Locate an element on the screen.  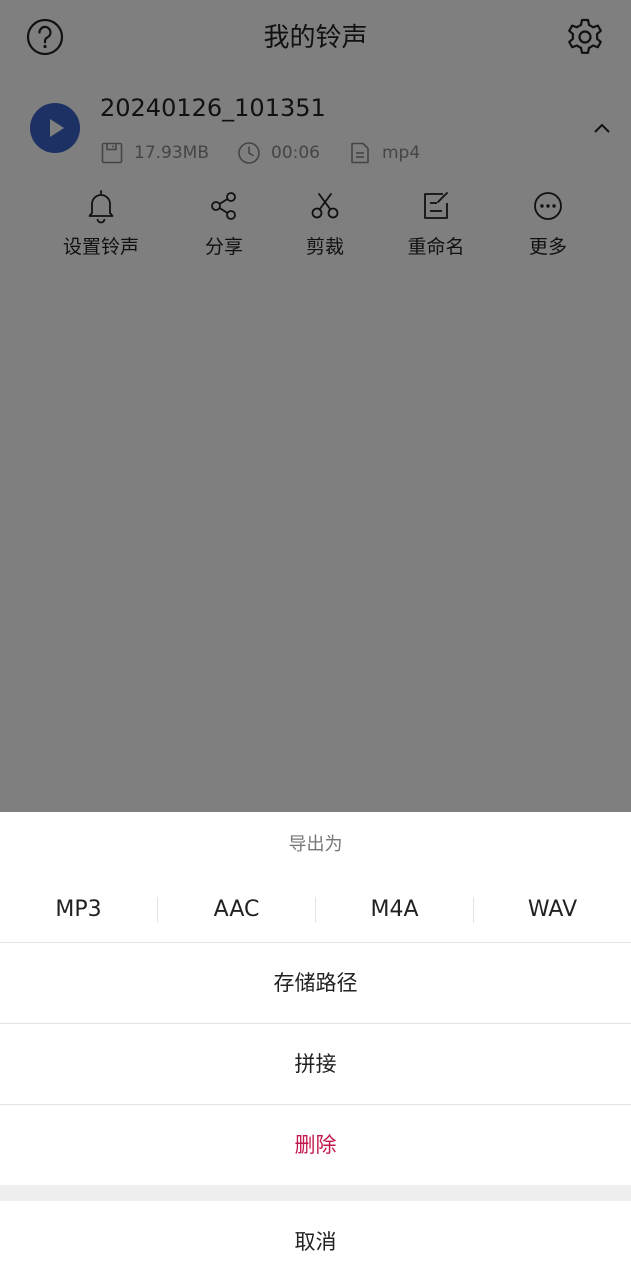
storage-path-button: 存储路径 is located at coordinates (315, 982).